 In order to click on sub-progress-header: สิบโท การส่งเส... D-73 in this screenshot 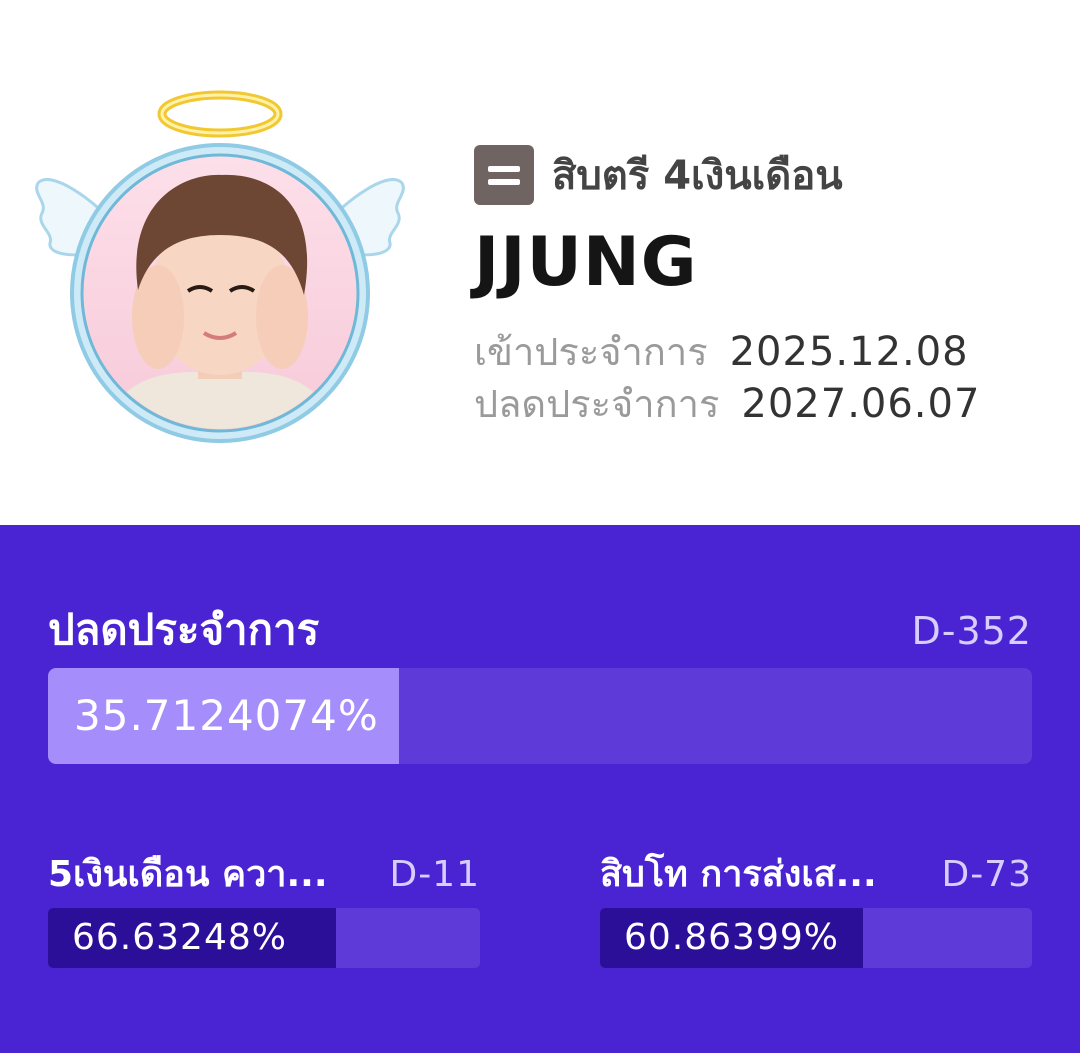, I will do `click(816, 870)`.